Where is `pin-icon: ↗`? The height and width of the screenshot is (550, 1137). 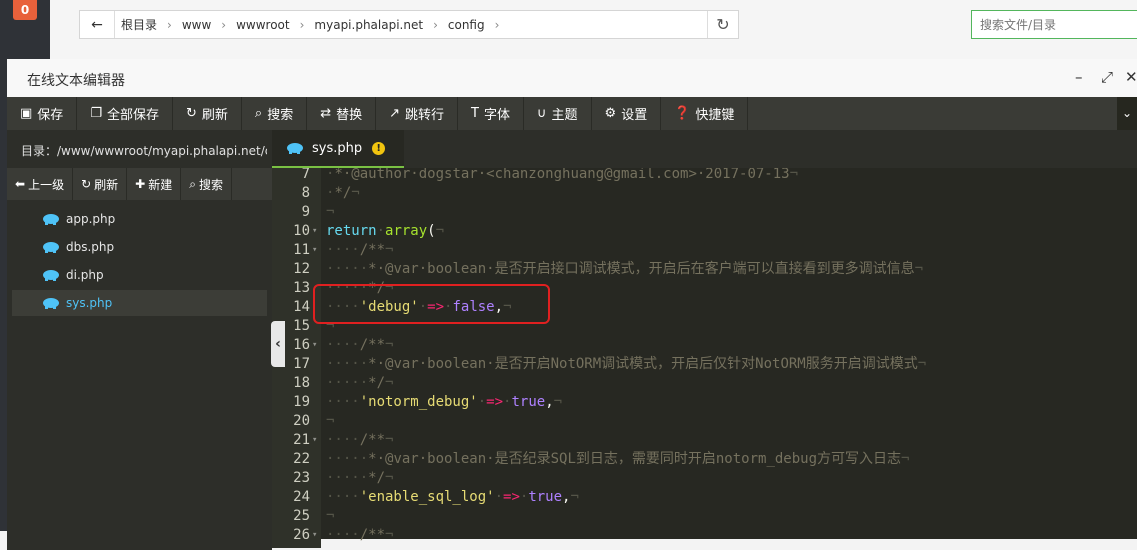
pin-icon: ↗ is located at coordinates (395, 113).